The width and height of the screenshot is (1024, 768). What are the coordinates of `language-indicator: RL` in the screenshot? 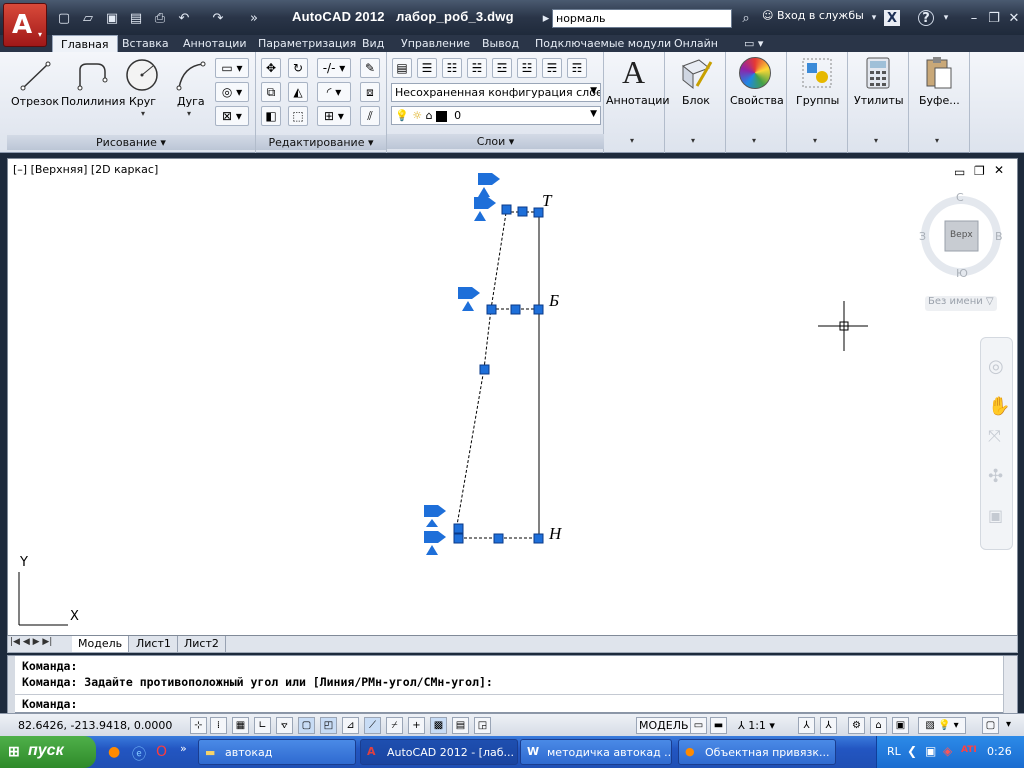 It's located at (894, 751).